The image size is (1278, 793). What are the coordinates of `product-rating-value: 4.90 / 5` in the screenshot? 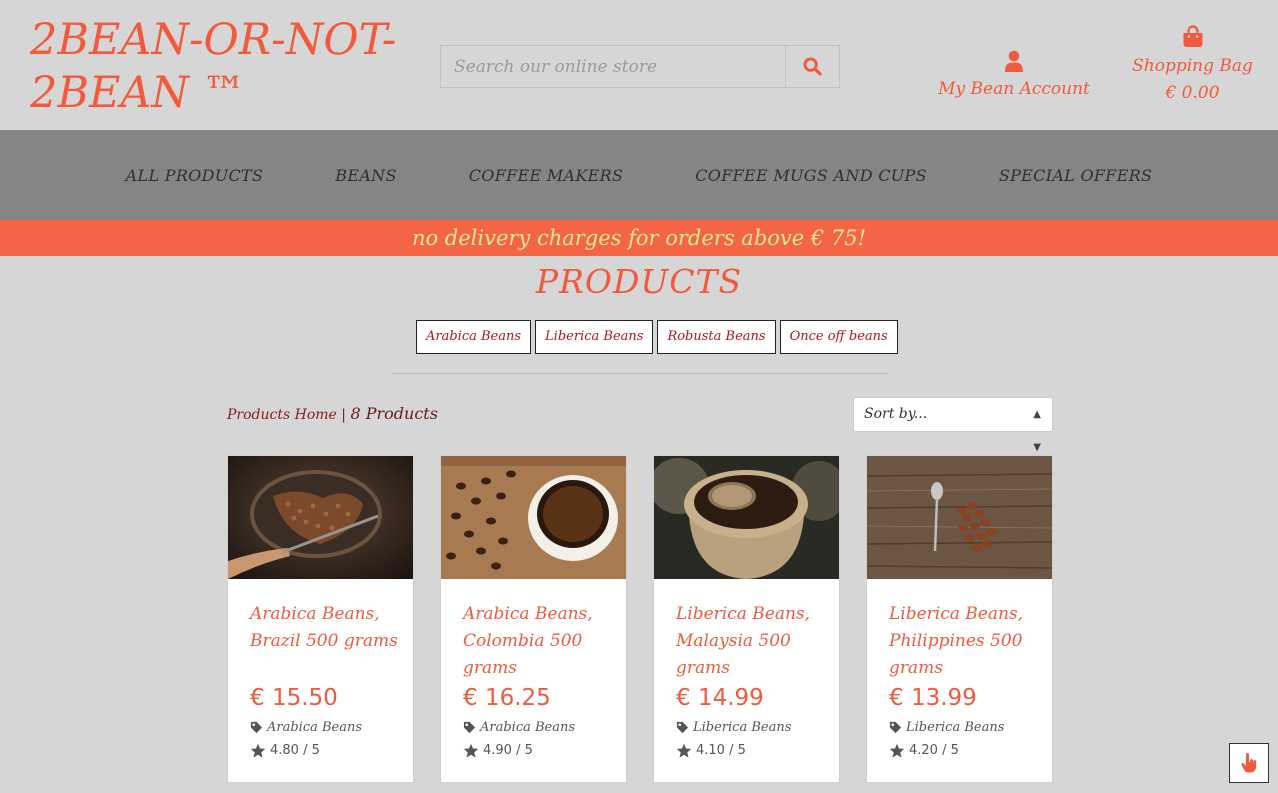 It's located at (508, 750).